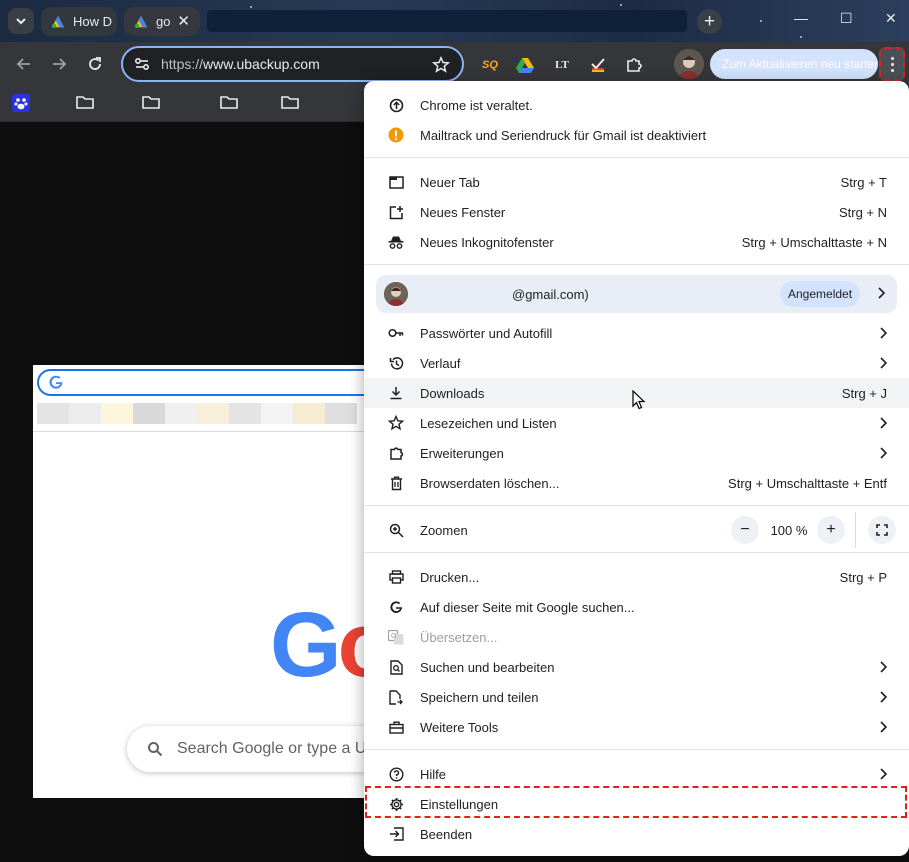 The image size is (909, 862). What do you see at coordinates (636, 727) in the screenshot?
I see `menu-item-more-tools: Weitere Tools` at bounding box center [636, 727].